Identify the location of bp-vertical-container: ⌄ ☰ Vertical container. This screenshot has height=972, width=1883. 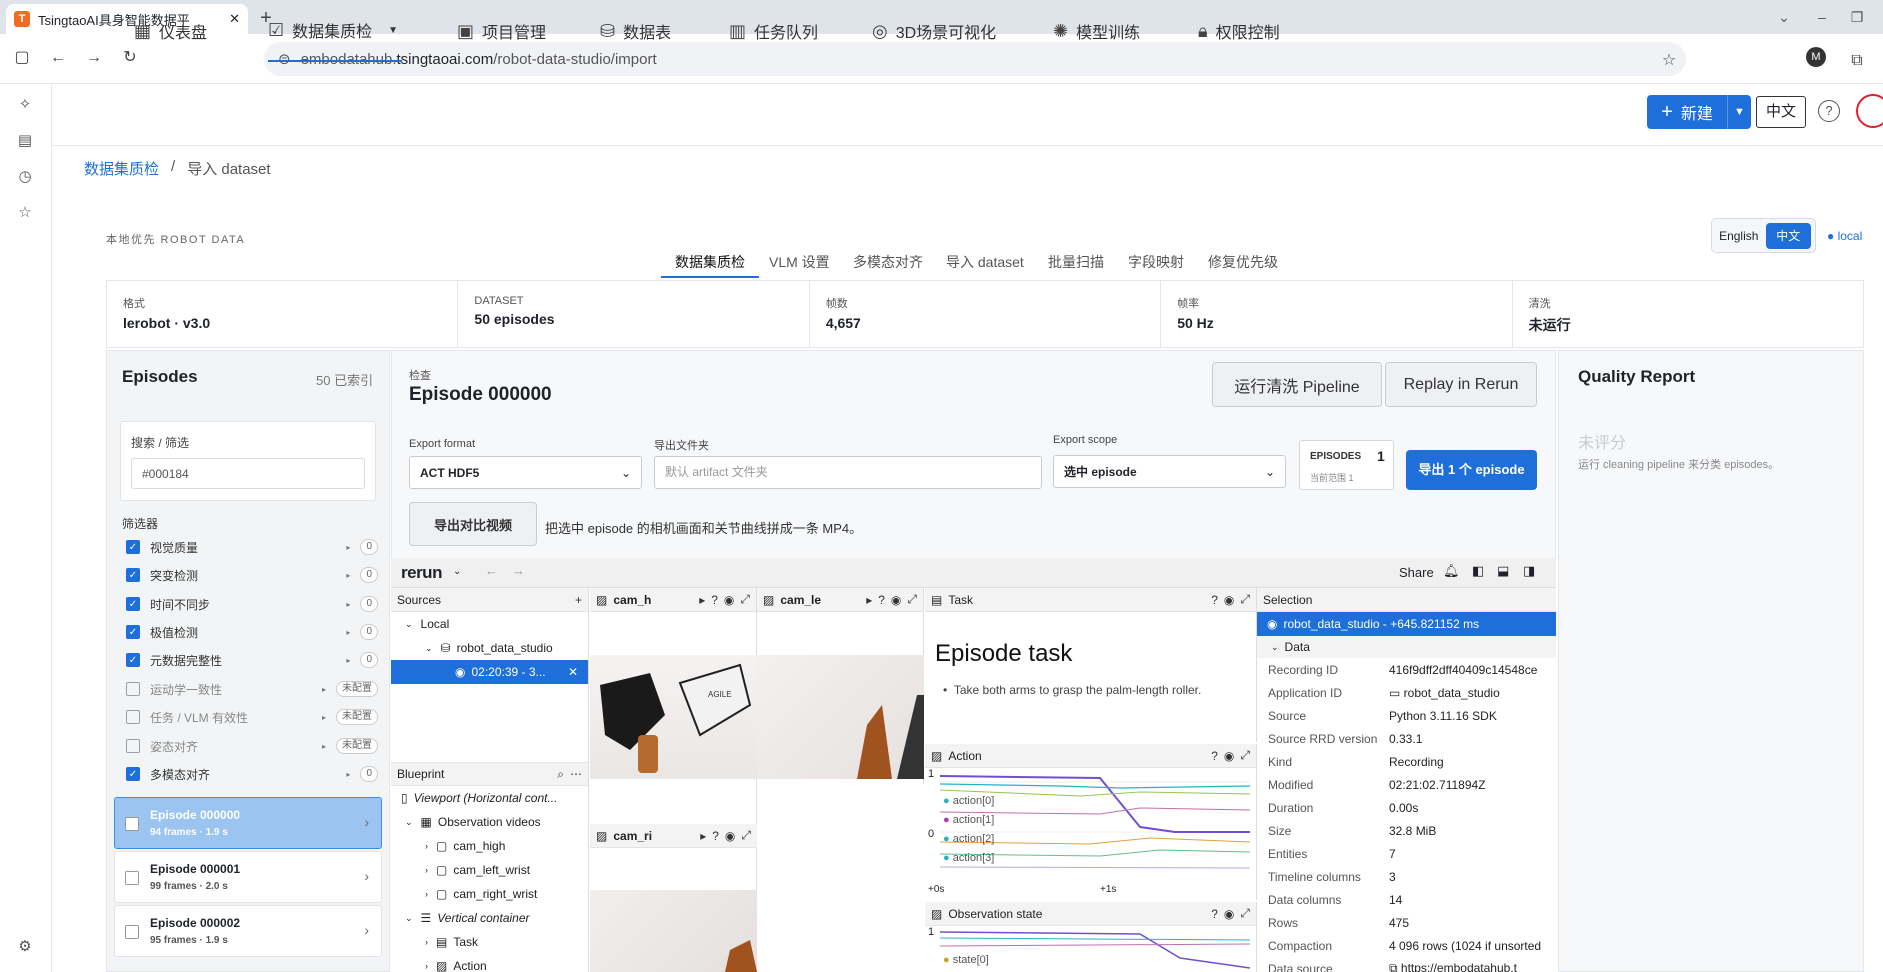
(489, 918).